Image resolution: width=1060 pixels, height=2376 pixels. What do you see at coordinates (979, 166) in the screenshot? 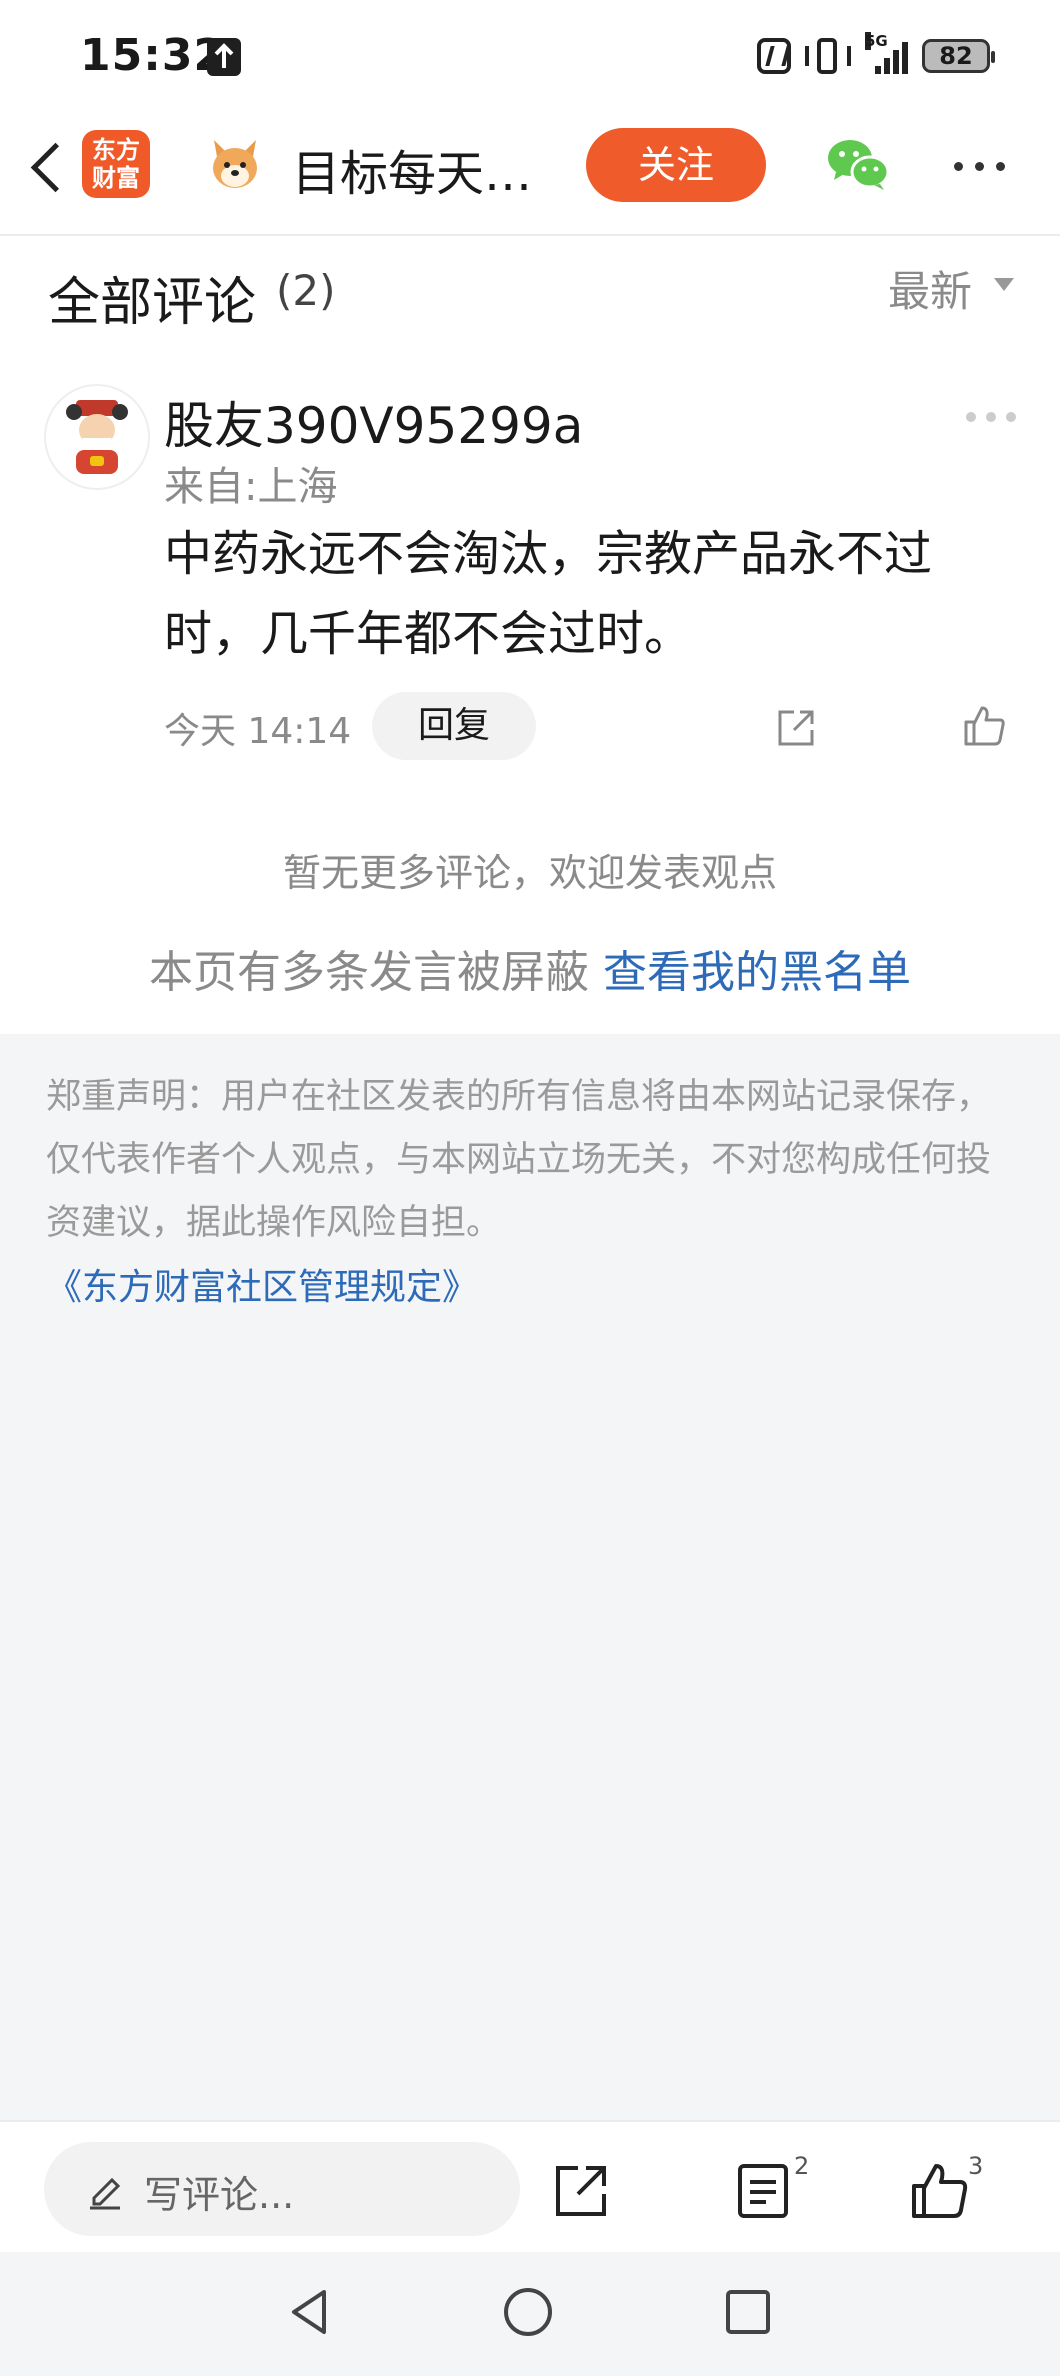
I see `more-options-icon` at bounding box center [979, 166].